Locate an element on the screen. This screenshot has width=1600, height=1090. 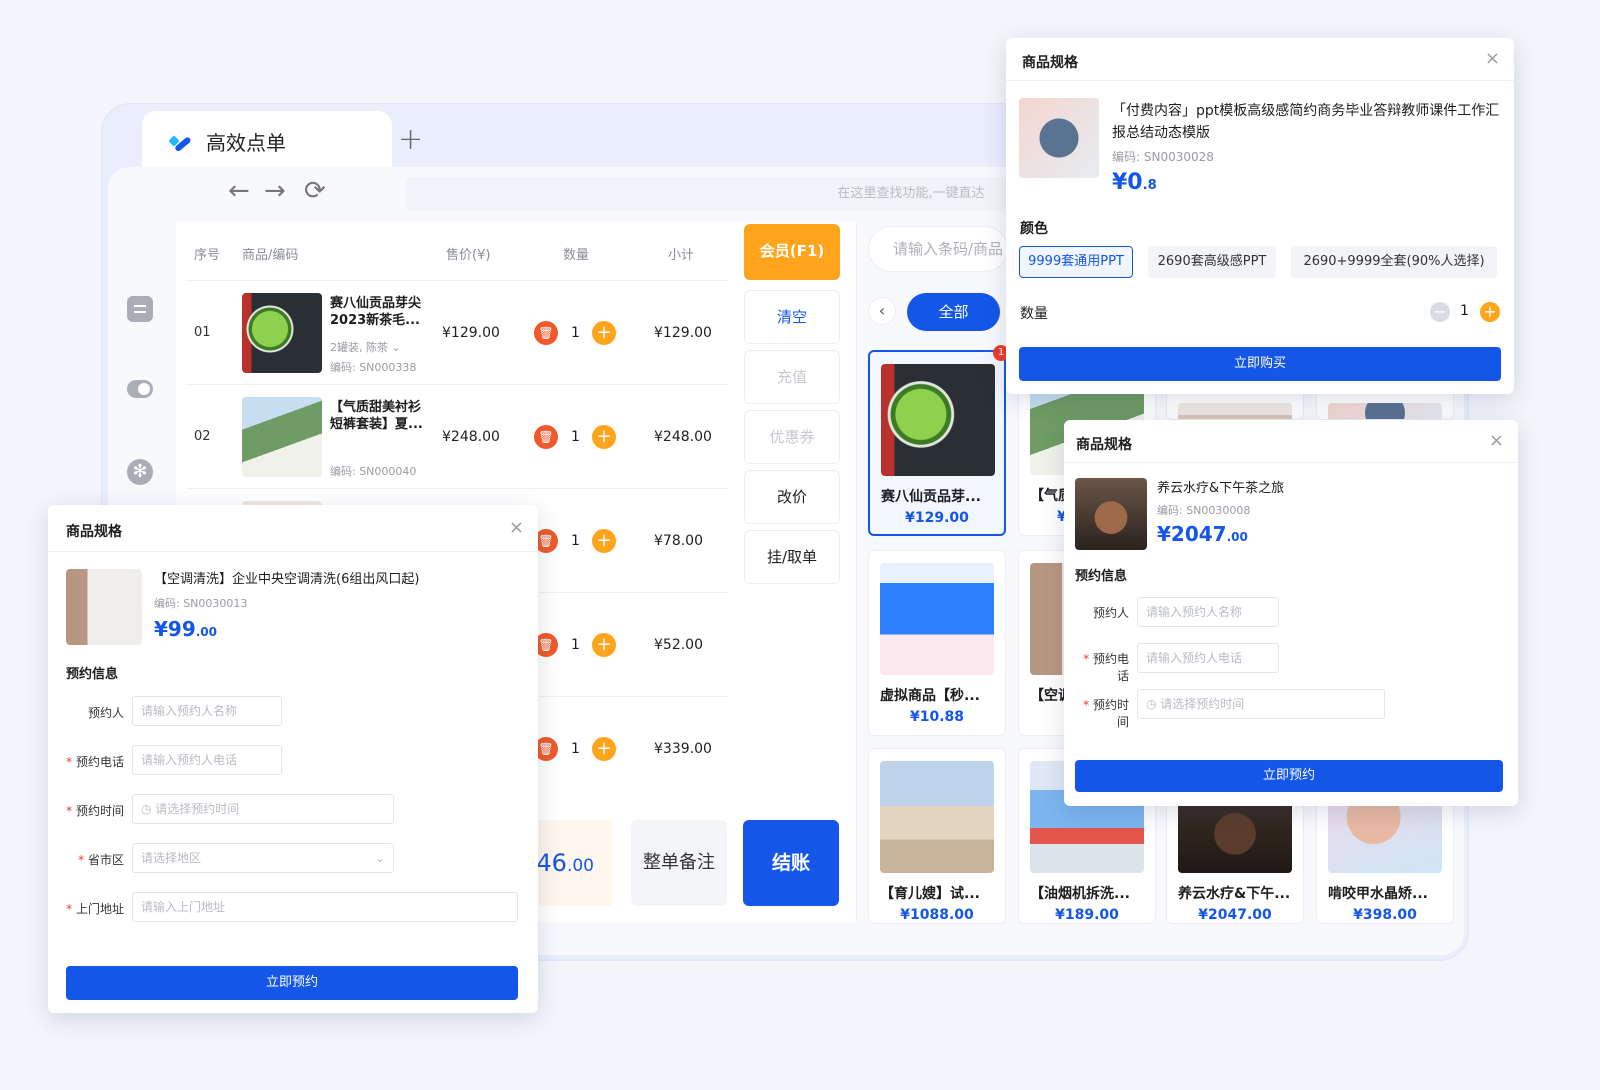
field-label: 预约人 is located at coordinates (91, 712).